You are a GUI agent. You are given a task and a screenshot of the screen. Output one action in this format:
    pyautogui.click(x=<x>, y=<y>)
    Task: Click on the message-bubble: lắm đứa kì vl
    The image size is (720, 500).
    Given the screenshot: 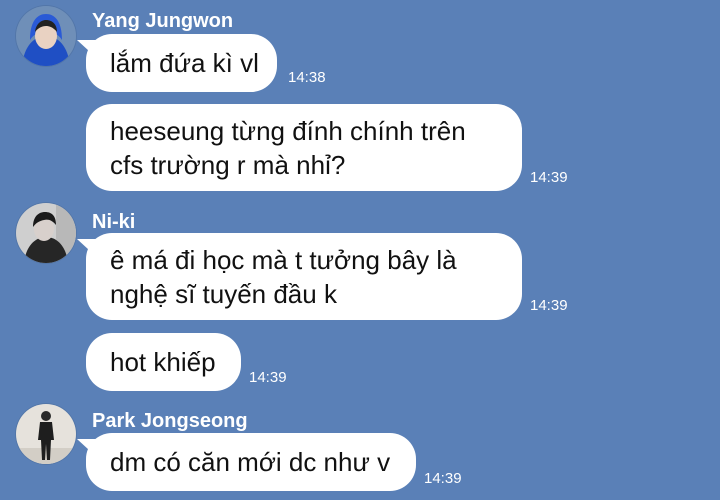 What is the action you would take?
    pyautogui.click(x=181, y=63)
    